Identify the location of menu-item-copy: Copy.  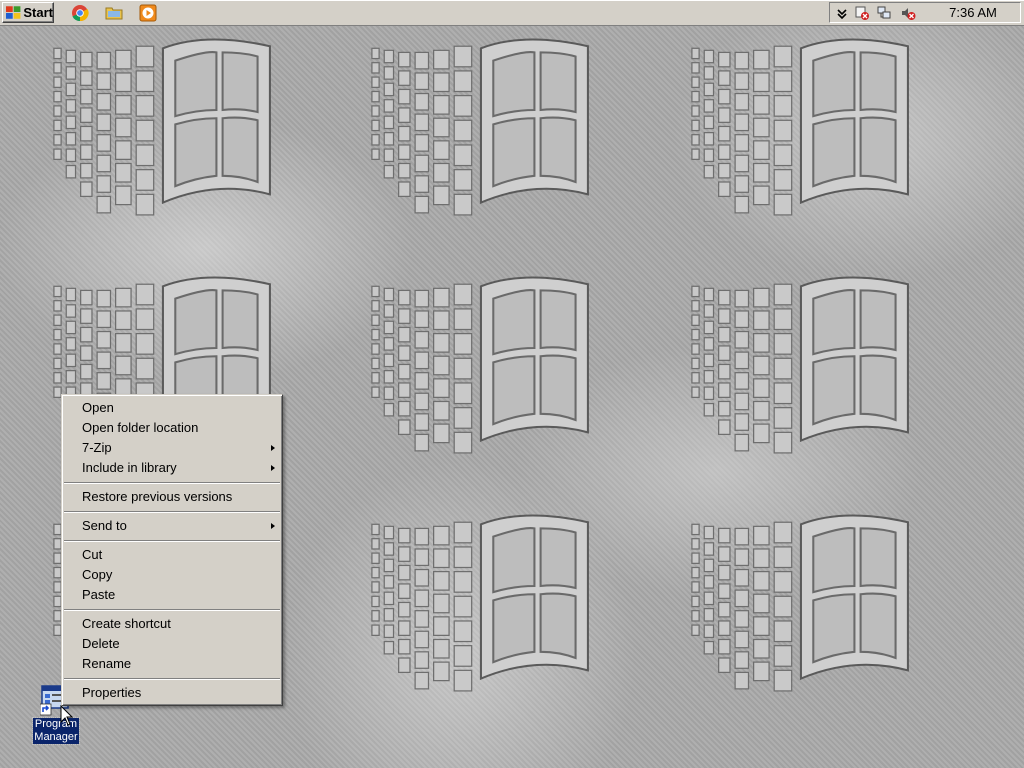
(172, 575).